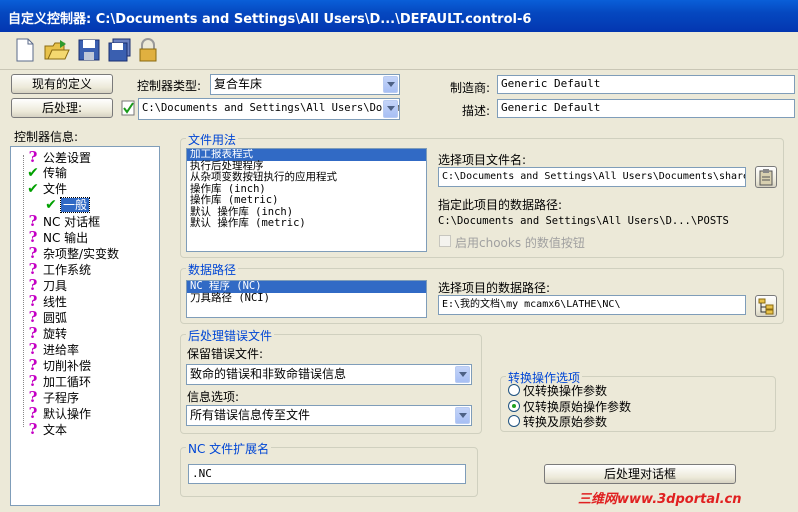 The width and height of the screenshot is (798, 512). I want to click on tree-item-label: NC 对话框, so click(72, 222).